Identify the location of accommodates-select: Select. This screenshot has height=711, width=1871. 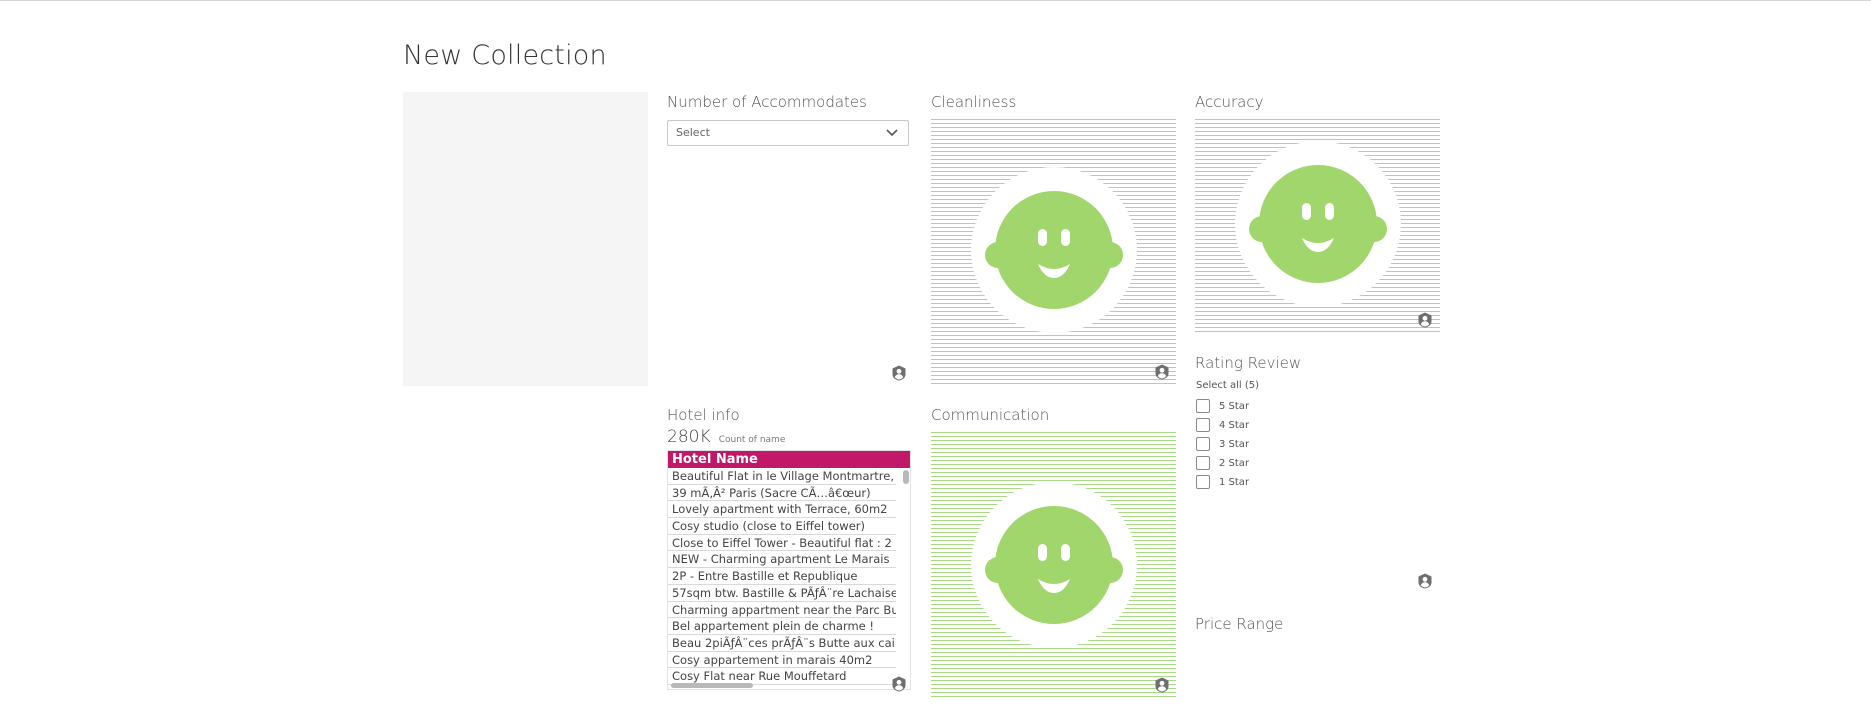
(788, 133).